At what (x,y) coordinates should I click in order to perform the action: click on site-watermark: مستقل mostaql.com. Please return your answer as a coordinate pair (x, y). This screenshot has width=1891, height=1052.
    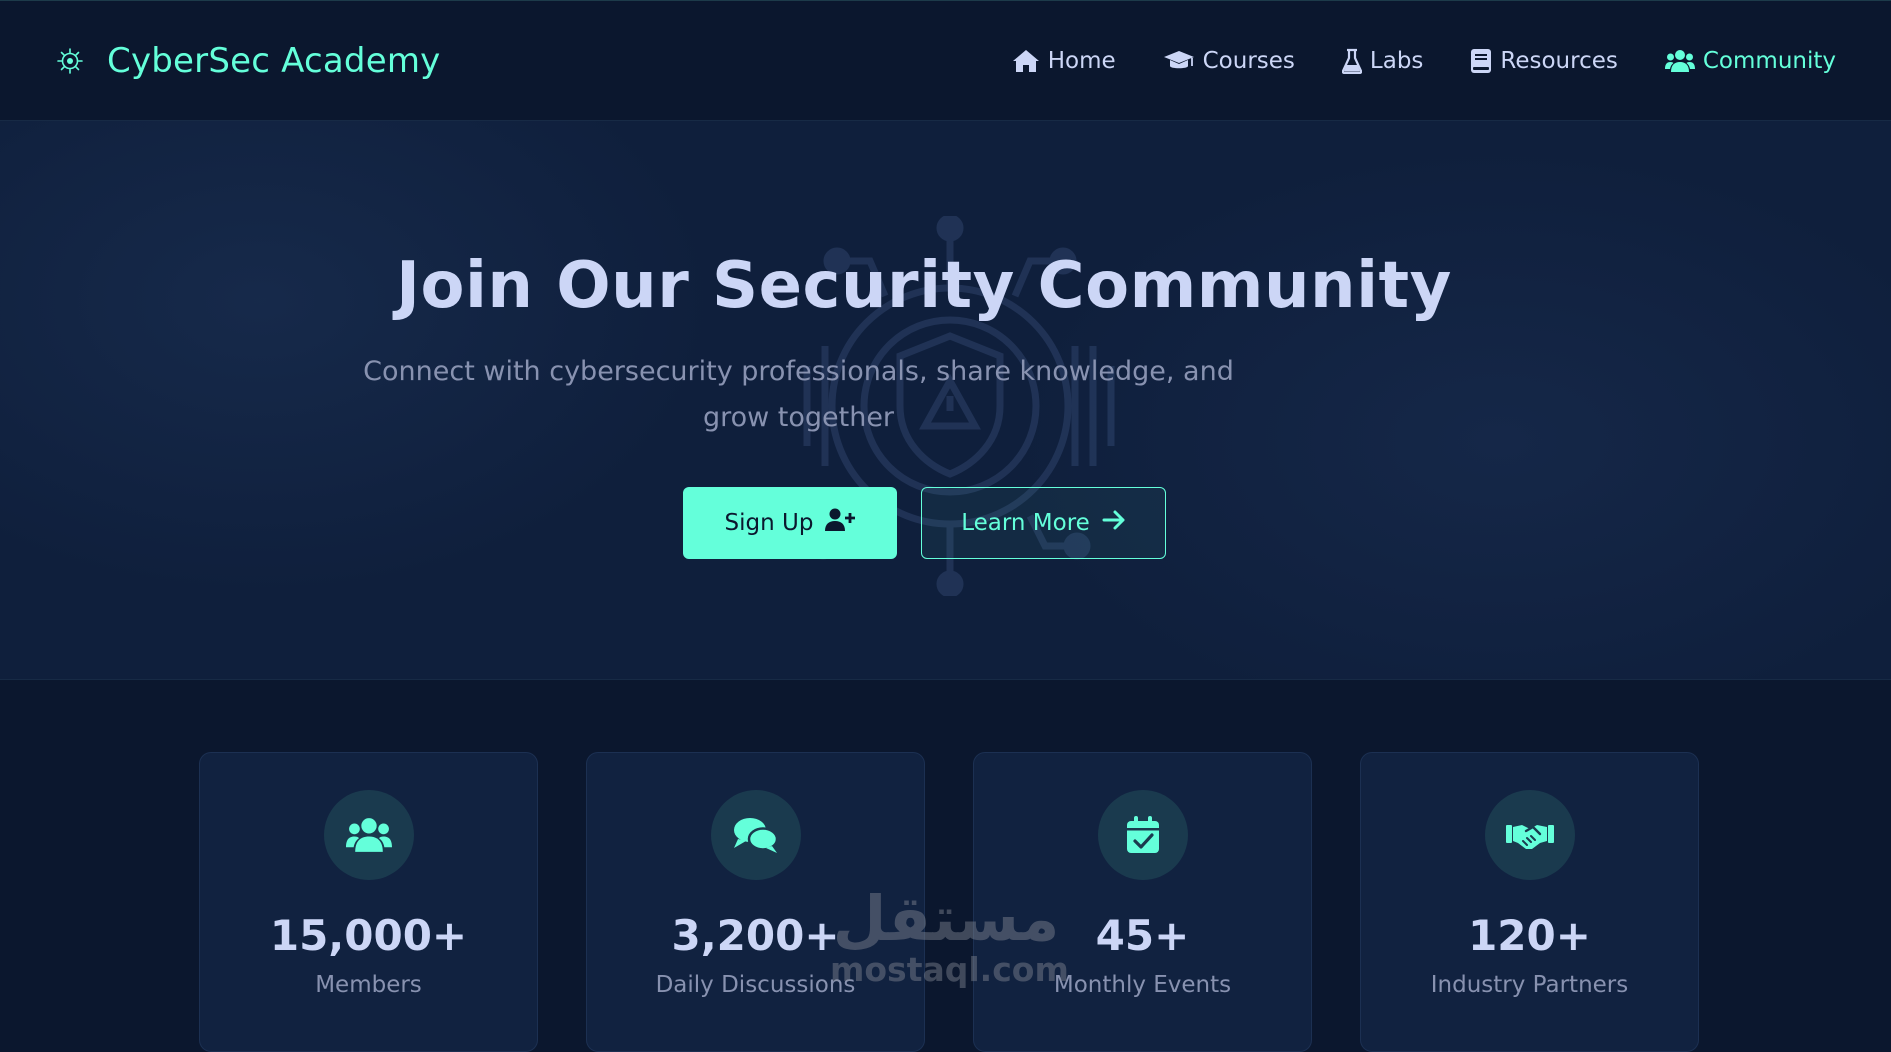
    Looking at the image, I should click on (949, 938).